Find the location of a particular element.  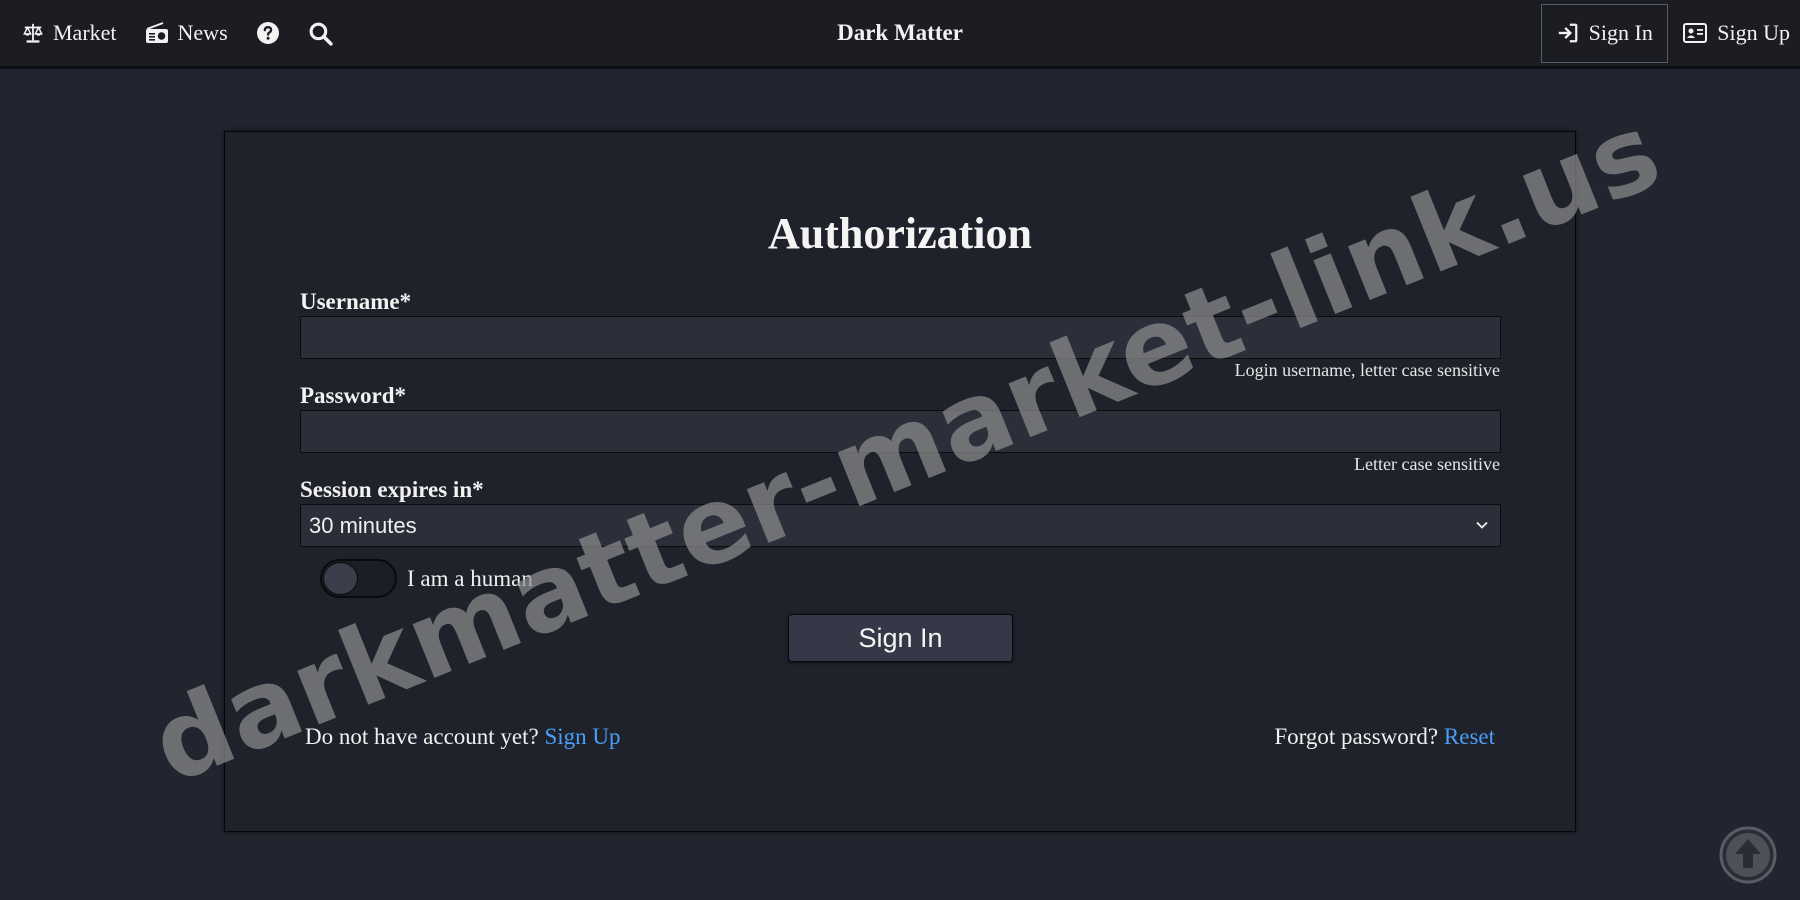

nav-news-label: News is located at coordinates (202, 32).